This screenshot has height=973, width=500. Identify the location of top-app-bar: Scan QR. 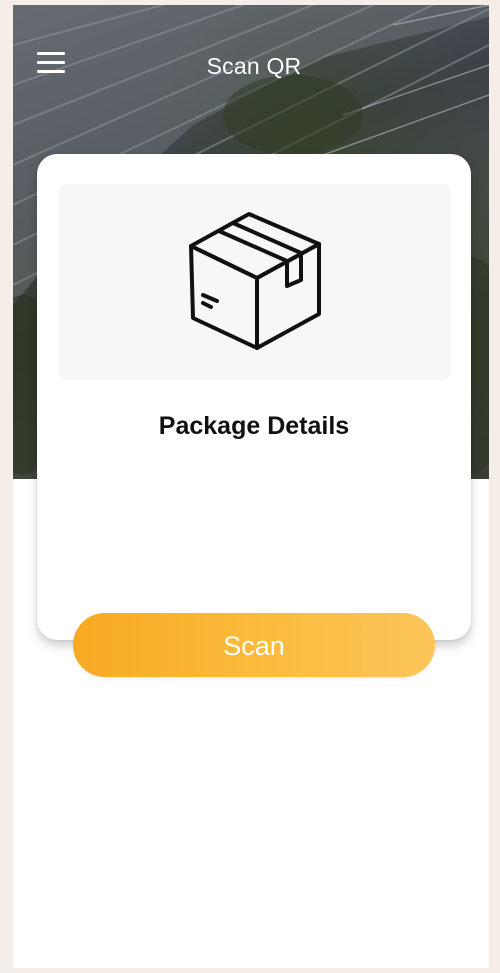
(251, 65).